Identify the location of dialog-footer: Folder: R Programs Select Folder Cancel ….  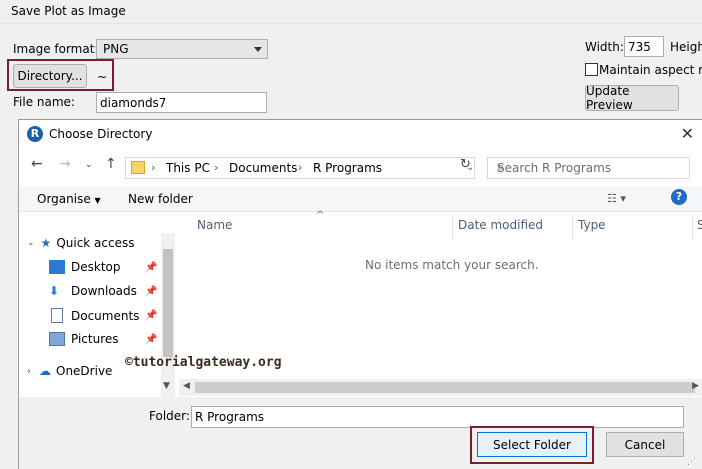
(360, 433).